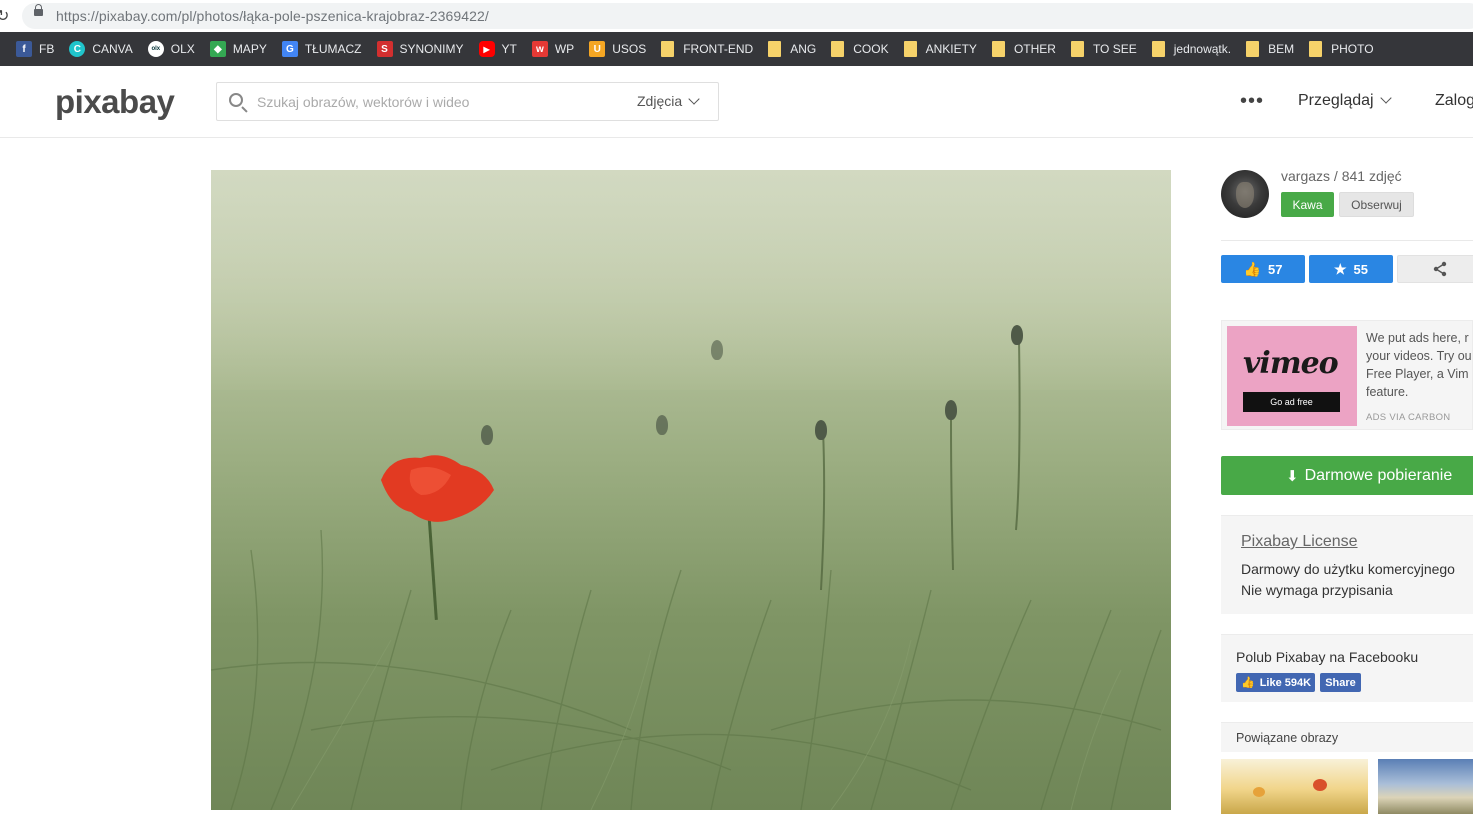  I want to click on bookmark-item: jednowątk., so click(1191, 49).